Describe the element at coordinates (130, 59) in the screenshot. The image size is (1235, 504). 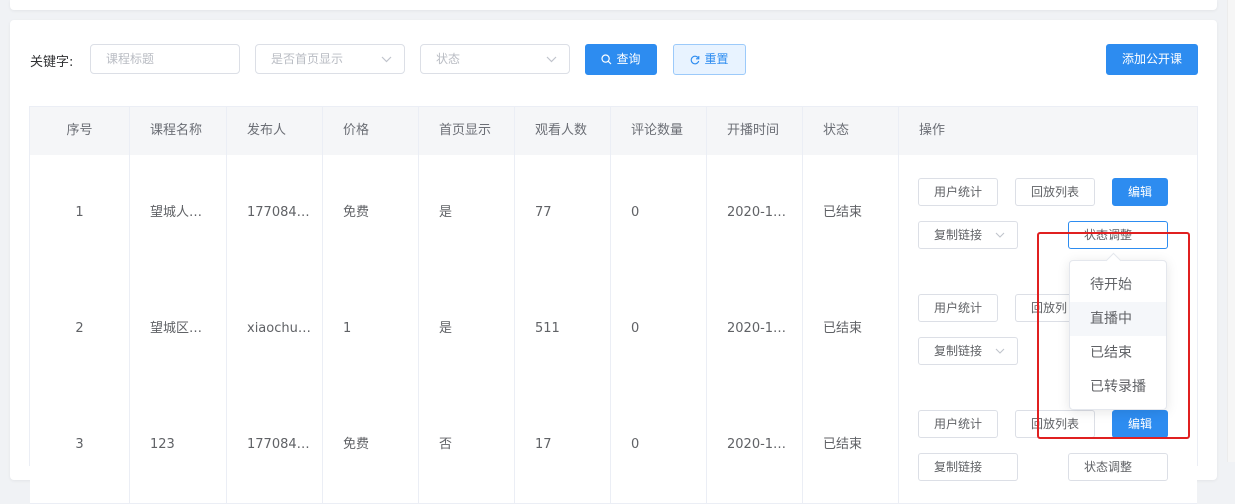
I see `keyword-placeholder: 课程标题` at that location.